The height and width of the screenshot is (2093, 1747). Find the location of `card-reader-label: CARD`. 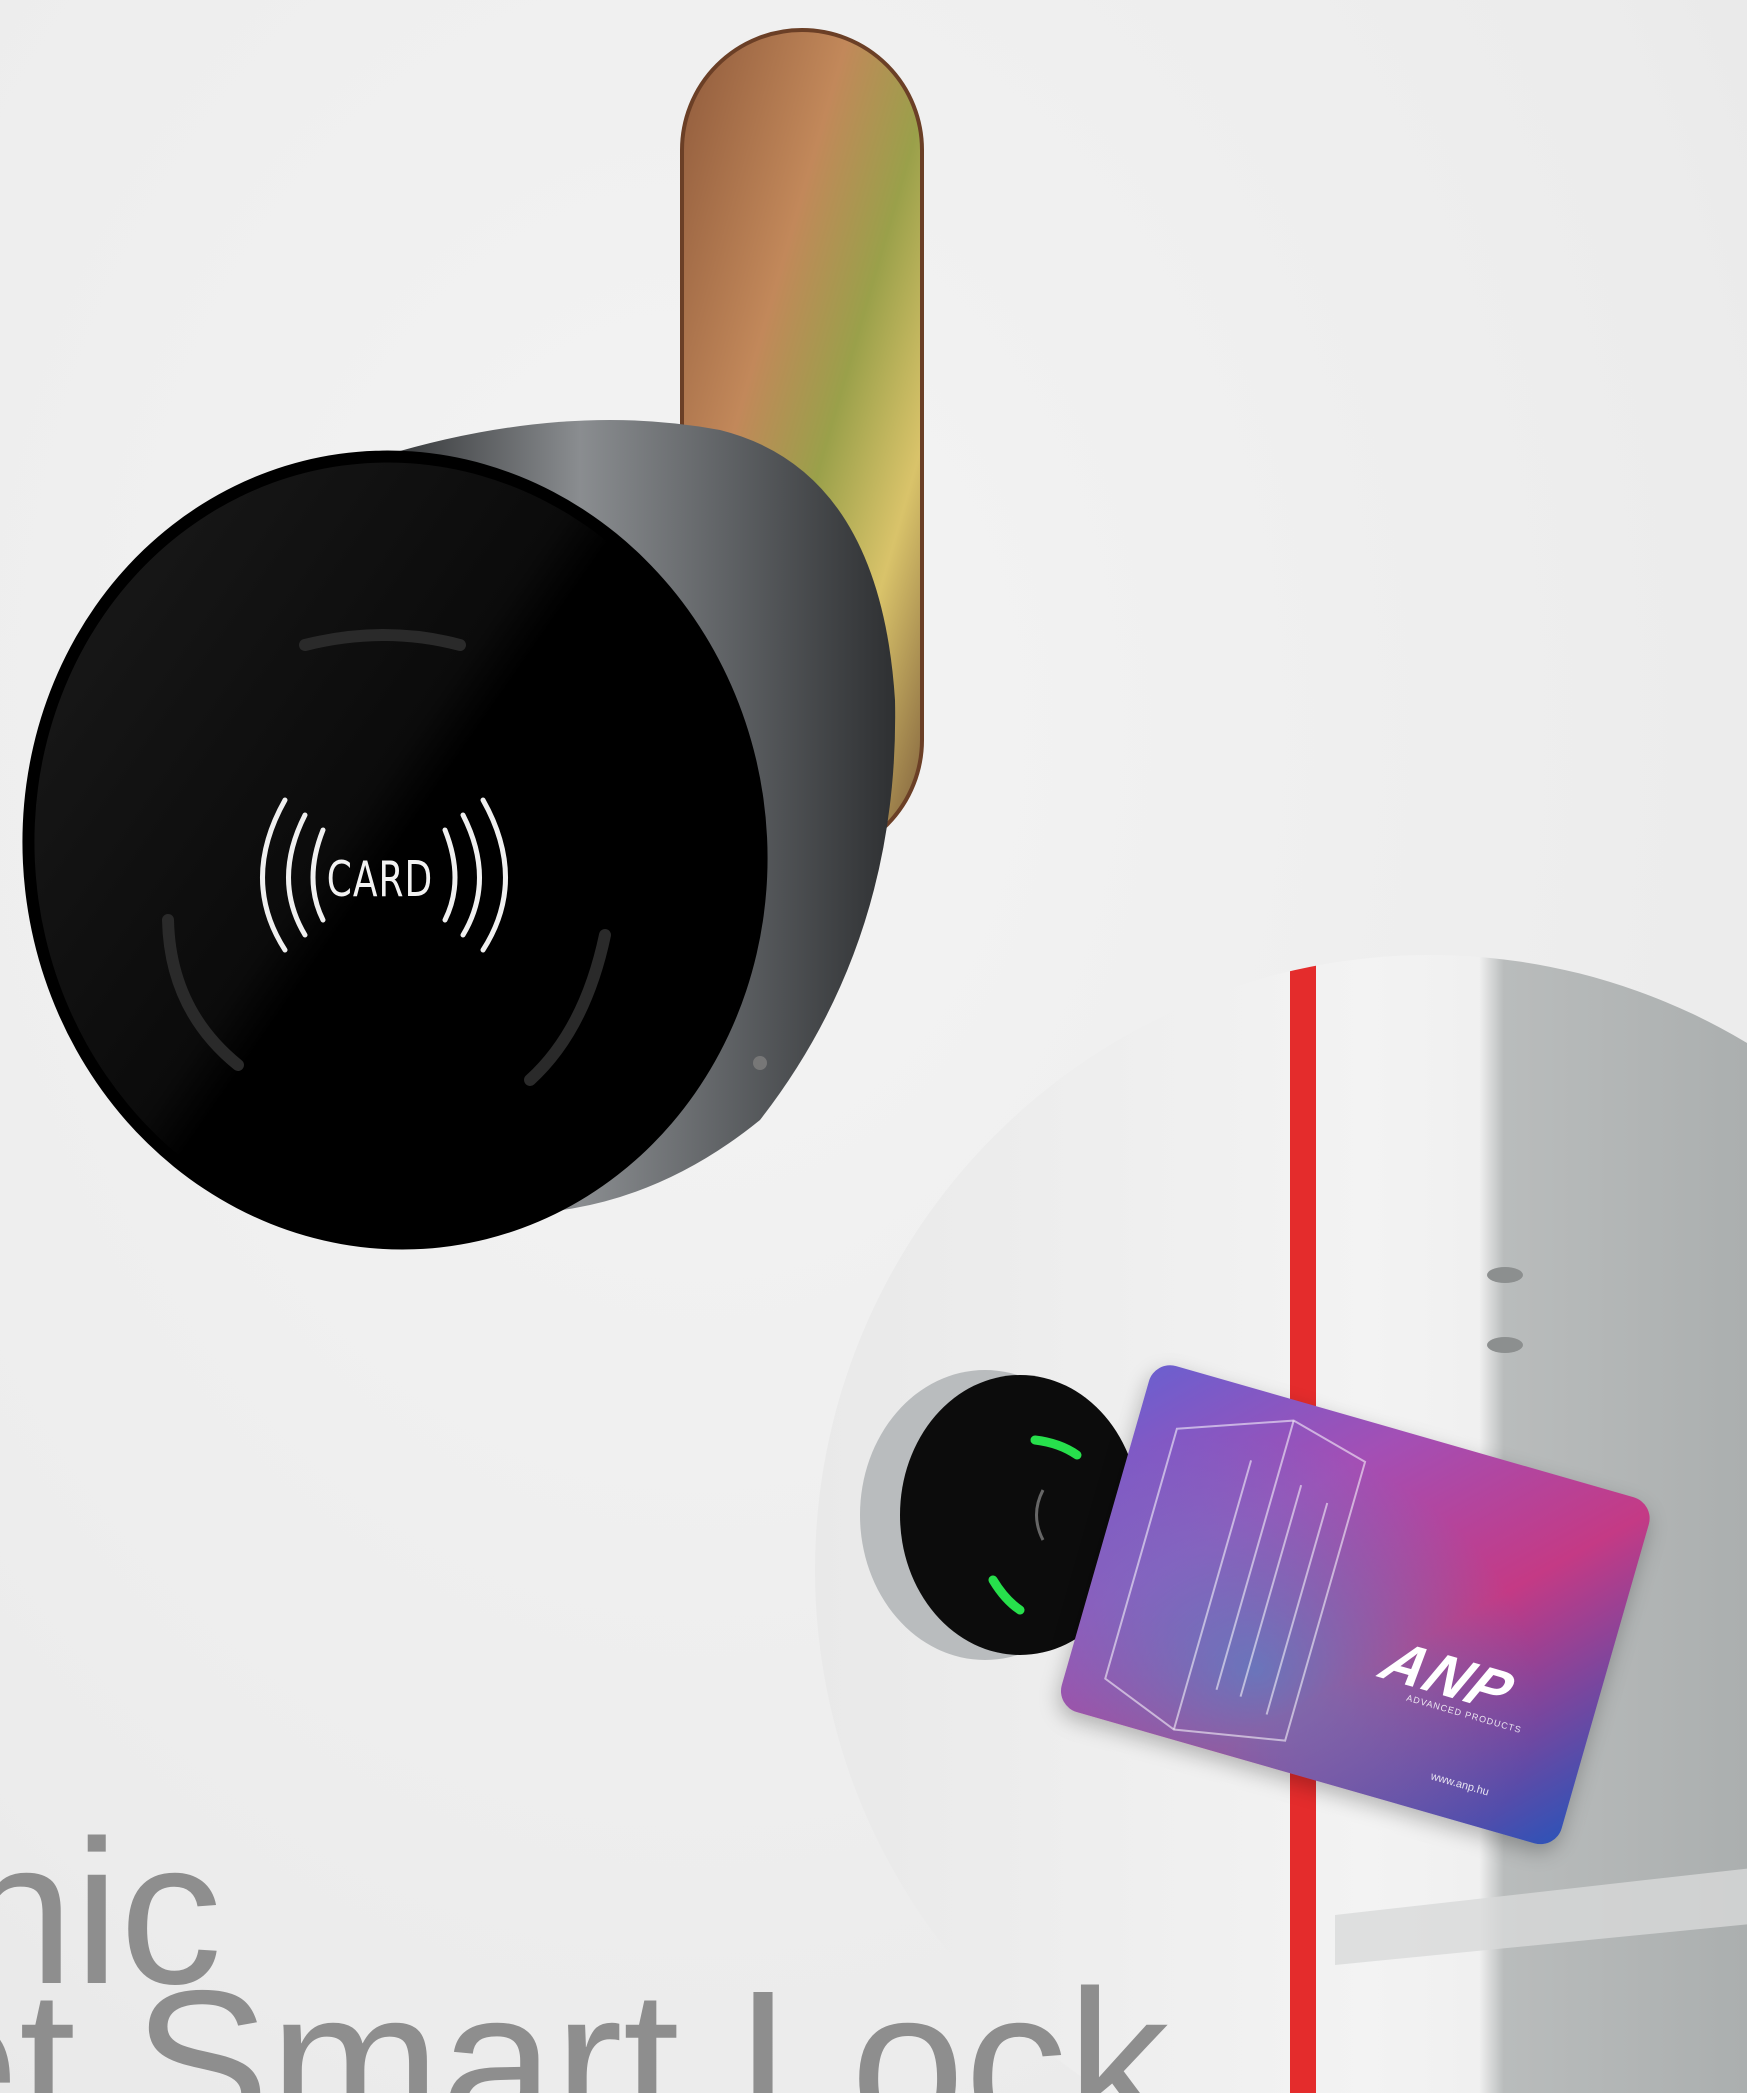

card-reader-label: CARD is located at coordinates (380, 880).